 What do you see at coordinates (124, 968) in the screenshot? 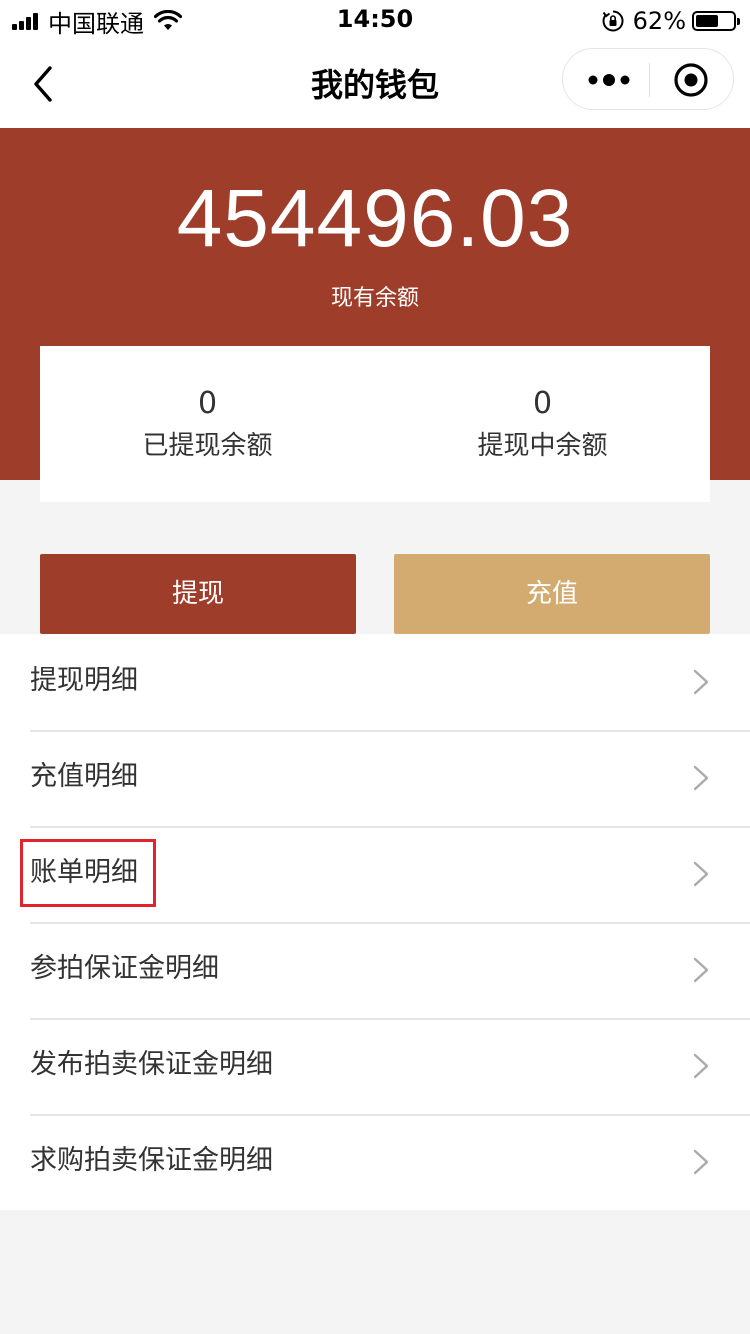
I see `list-item-label: 参拍保证金明细` at bounding box center [124, 968].